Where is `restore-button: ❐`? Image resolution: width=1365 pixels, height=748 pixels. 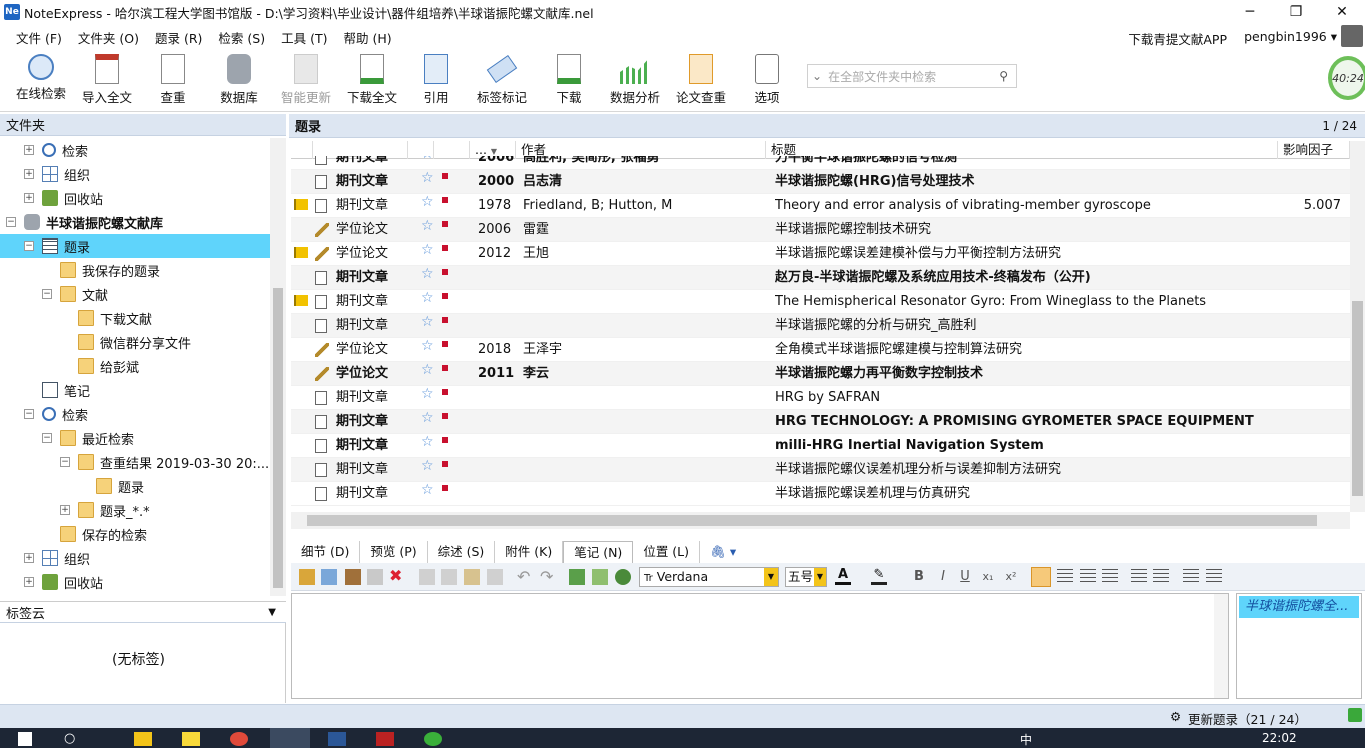
restore-button: ❐ is located at coordinates (1296, 12).